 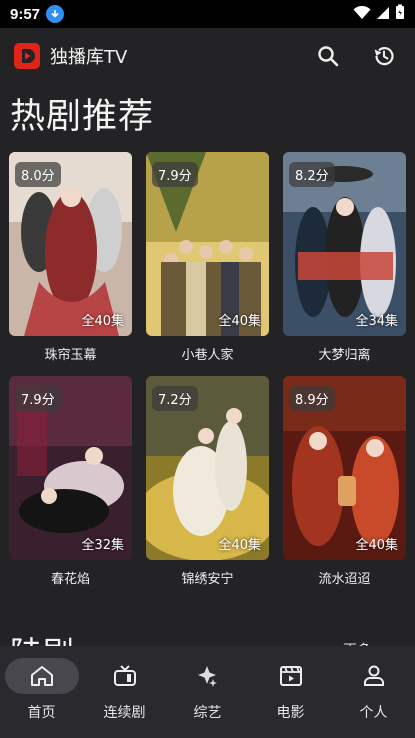 What do you see at coordinates (290, 676) in the screenshot?
I see `film-icon` at bounding box center [290, 676].